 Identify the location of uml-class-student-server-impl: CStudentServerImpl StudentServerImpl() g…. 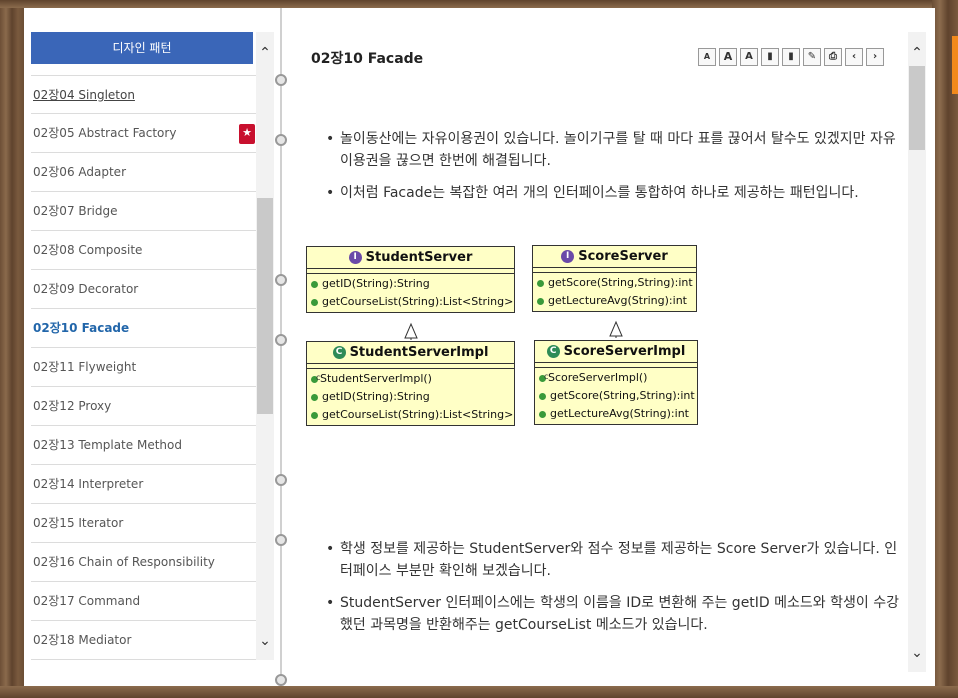
(410, 383).